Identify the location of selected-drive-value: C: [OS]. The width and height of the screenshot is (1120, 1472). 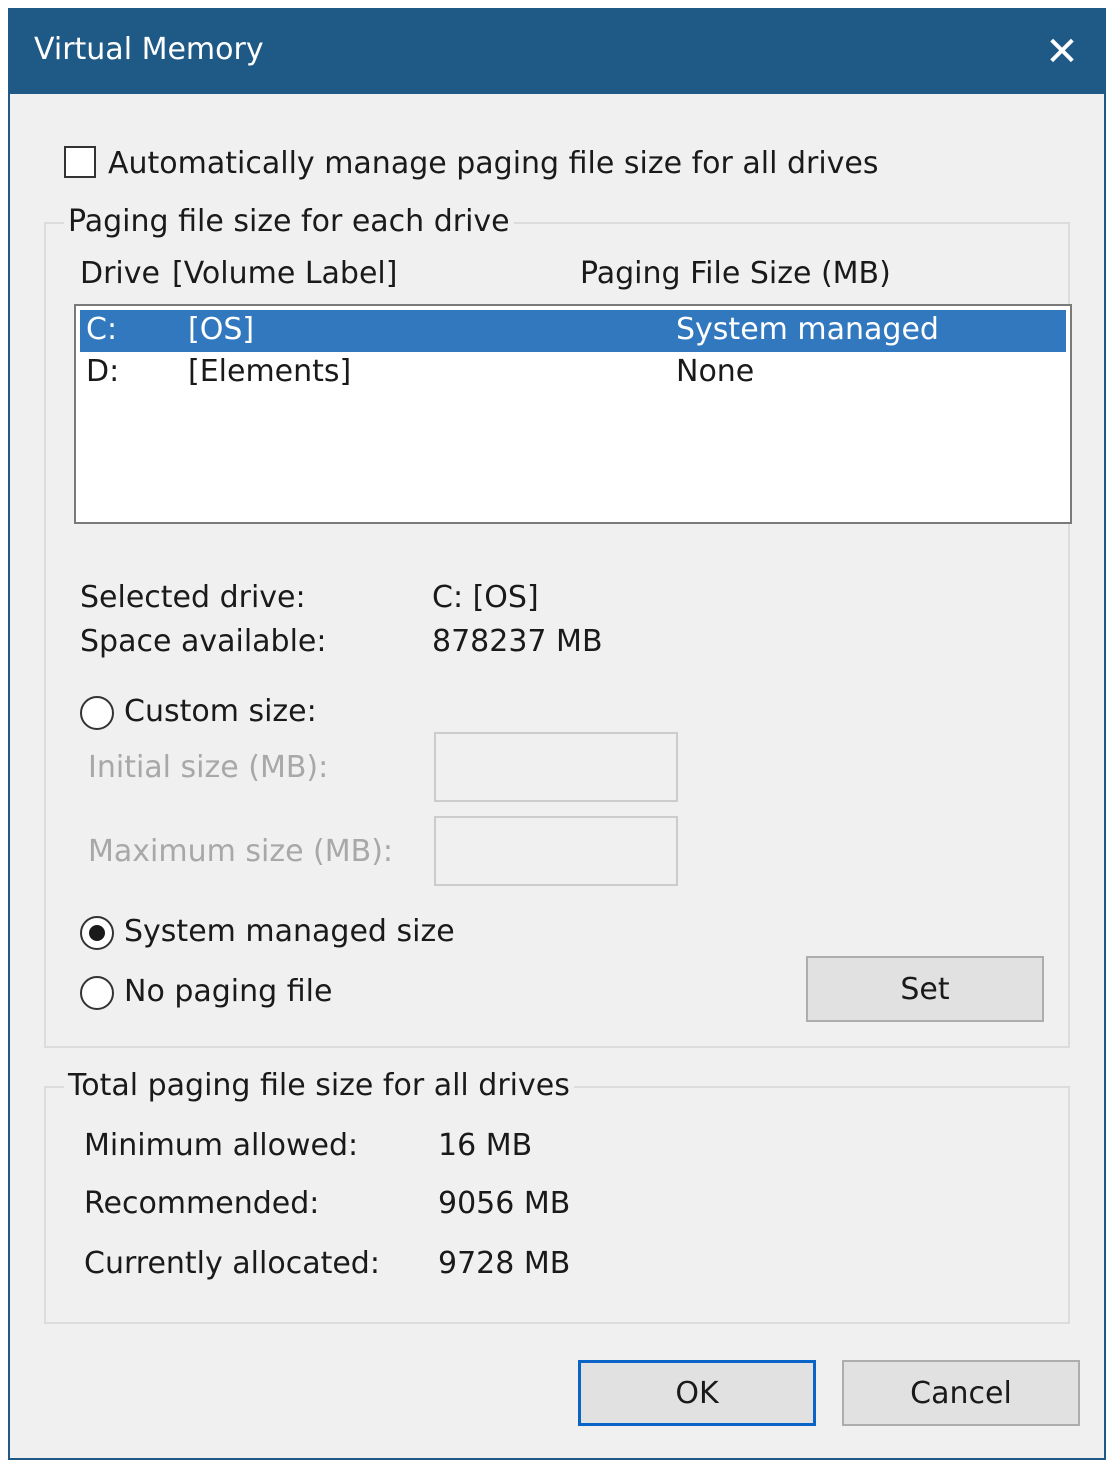
(485, 597).